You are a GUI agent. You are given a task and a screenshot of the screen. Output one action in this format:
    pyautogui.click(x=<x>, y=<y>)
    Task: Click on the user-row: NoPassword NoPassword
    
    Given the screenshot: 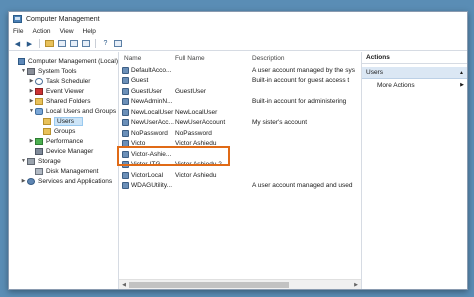 What is the action you would take?
    pyautogui.click(x=240, y=133)
    